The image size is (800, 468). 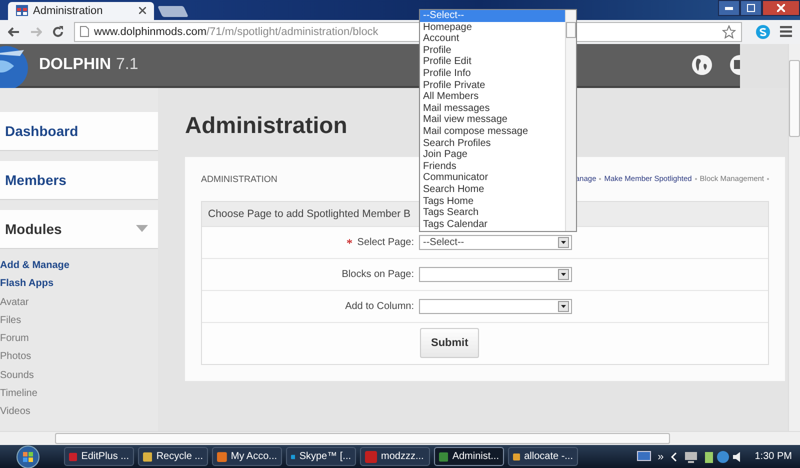 What do you see at coordinates (492, 16) in the screenshot?
I see `dropdown-option: --Select--` at bounding box center [492, 16].